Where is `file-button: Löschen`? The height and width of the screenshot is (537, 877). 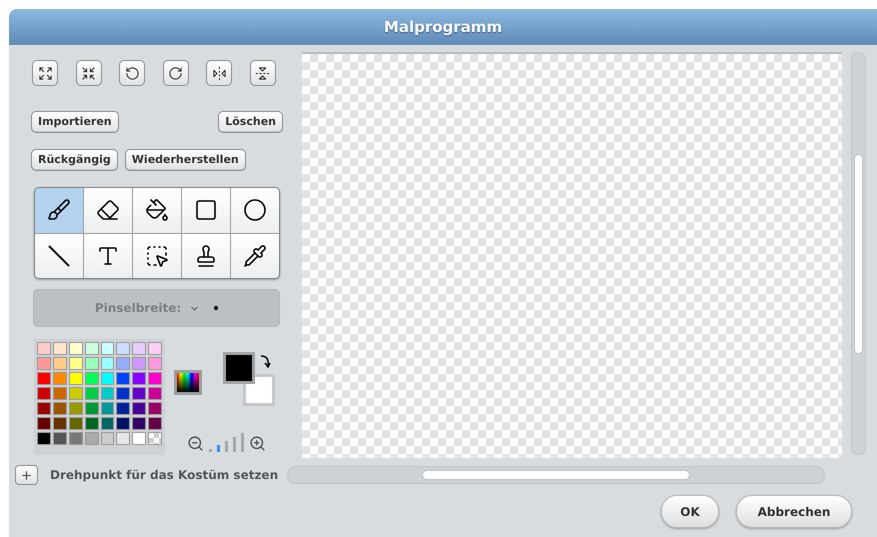 file-button: Löschen is located at coordinates (250, 122).